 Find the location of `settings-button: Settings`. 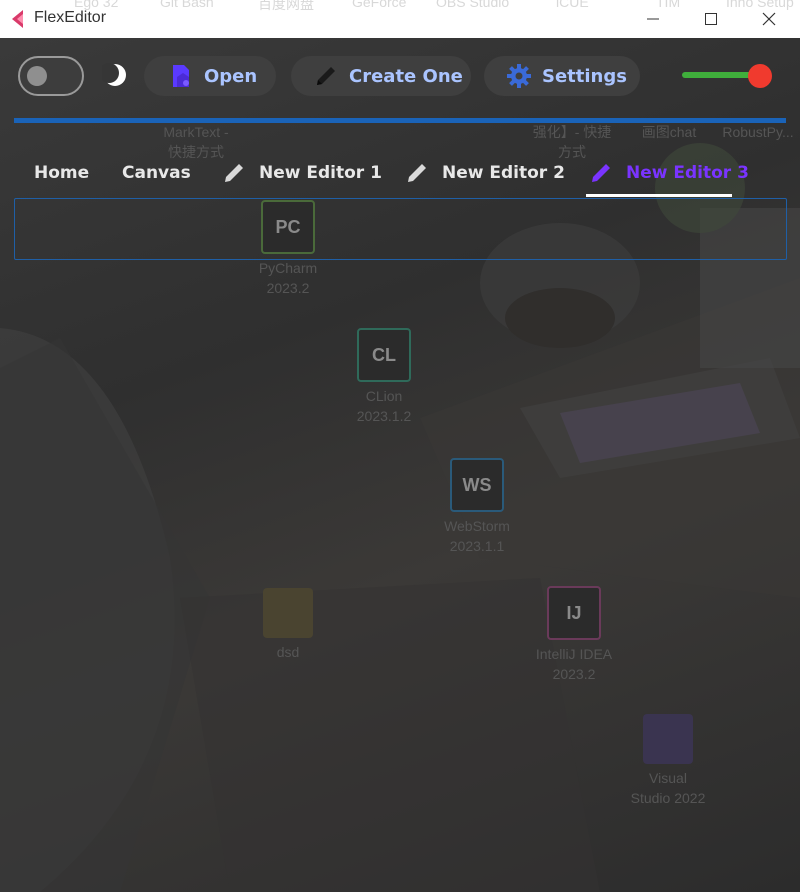

settings-button: Settings is located at coordinates (562, 76).